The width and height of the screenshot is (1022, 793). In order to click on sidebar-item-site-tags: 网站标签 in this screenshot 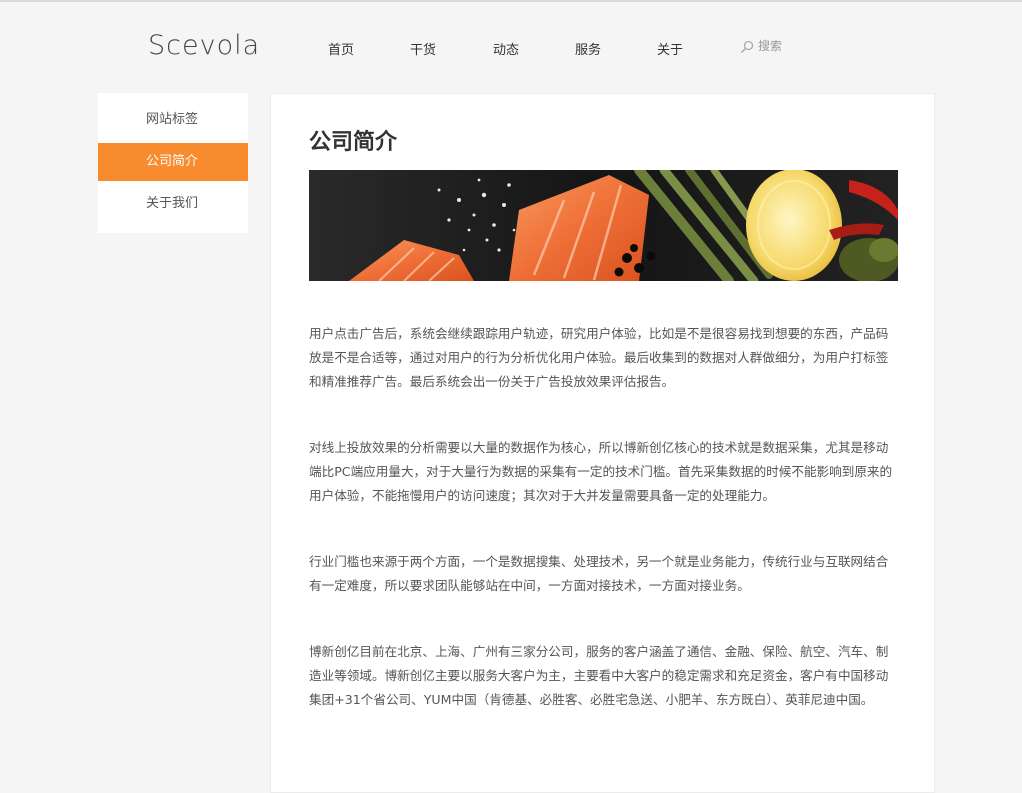, I will do `click(173, 120)`.